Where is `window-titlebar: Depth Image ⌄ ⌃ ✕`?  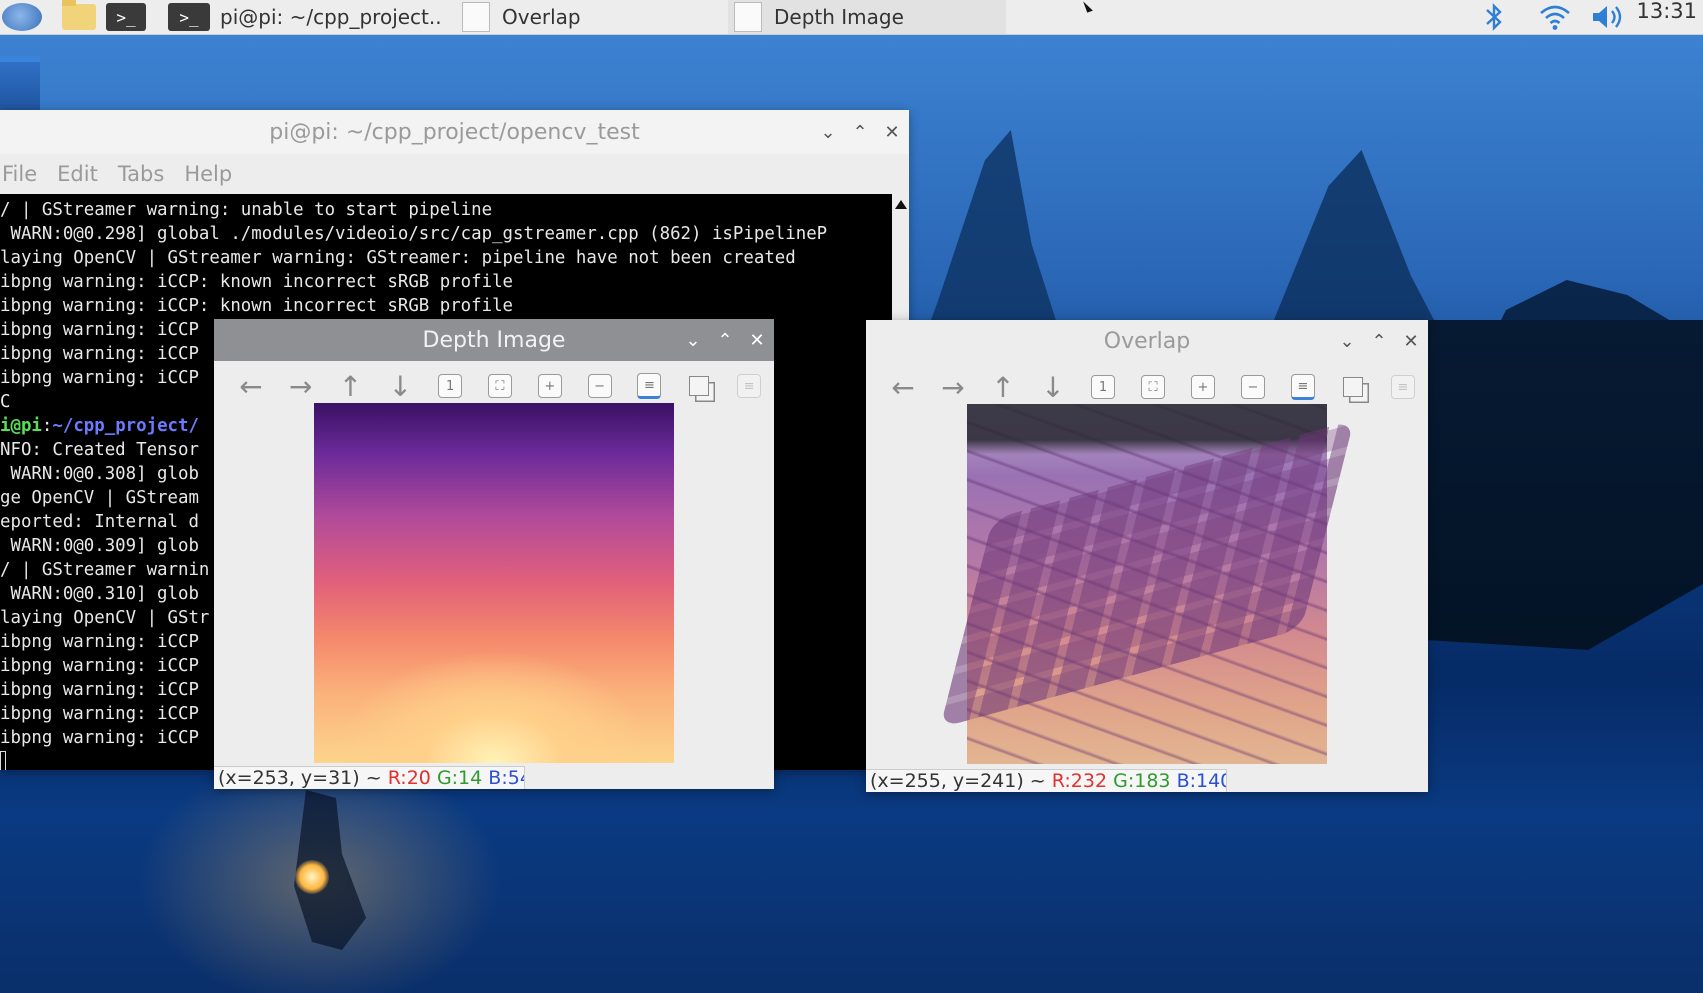 window-titlebar: Depth Image ⌄ ⌃ ✕ is located at coordinates (494, 340).